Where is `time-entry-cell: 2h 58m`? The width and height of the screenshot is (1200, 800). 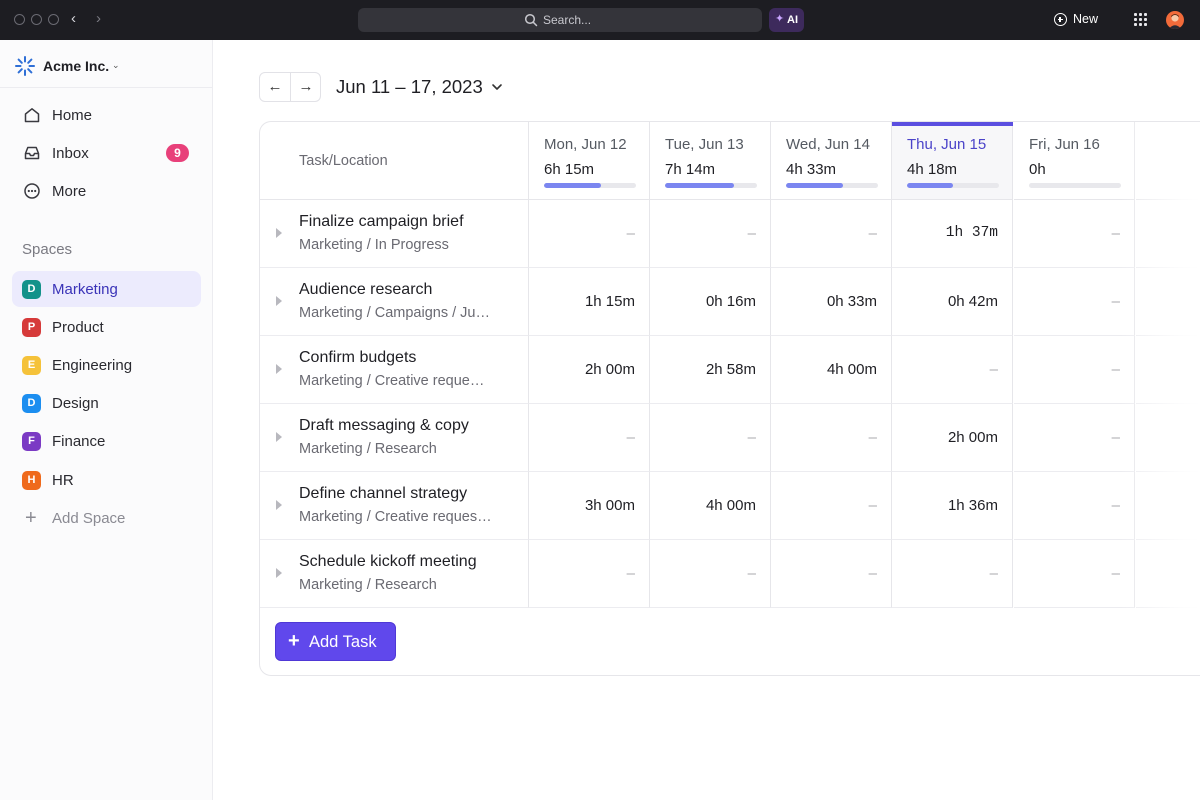
time-entry-cell: 2h 58m is located at coordinates (710, 370).